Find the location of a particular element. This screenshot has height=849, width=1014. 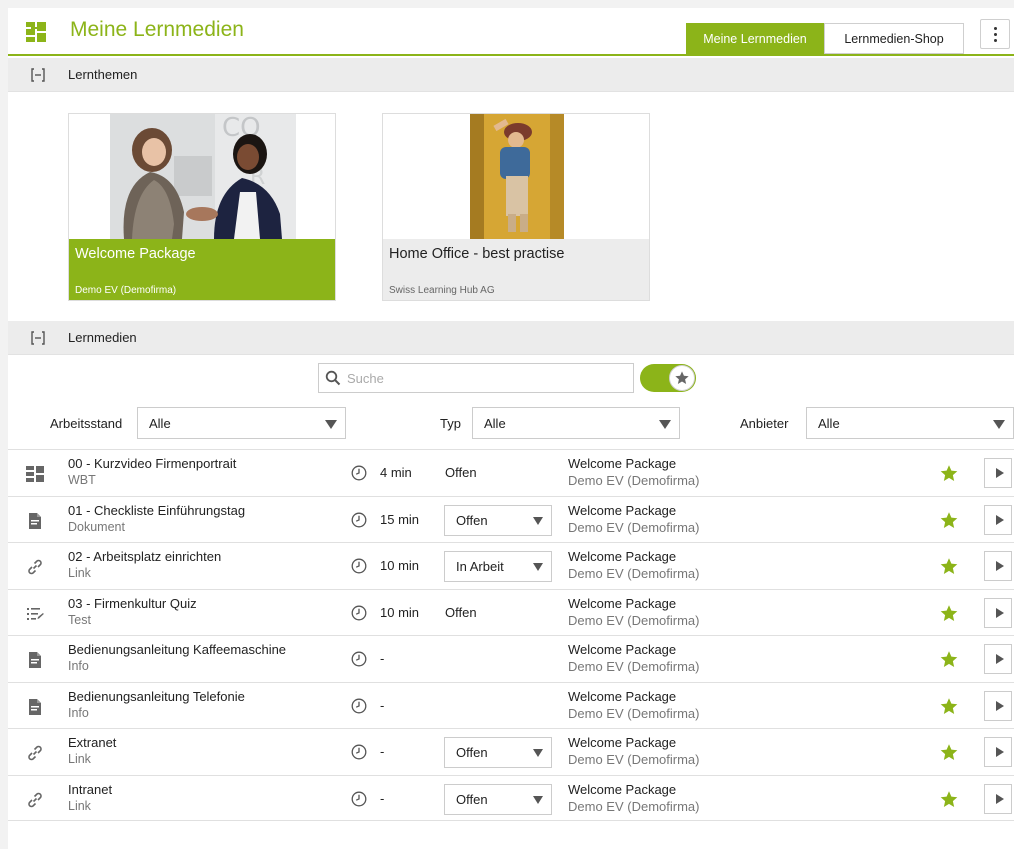

select-value: Offen is located at coordinates (472, 752).